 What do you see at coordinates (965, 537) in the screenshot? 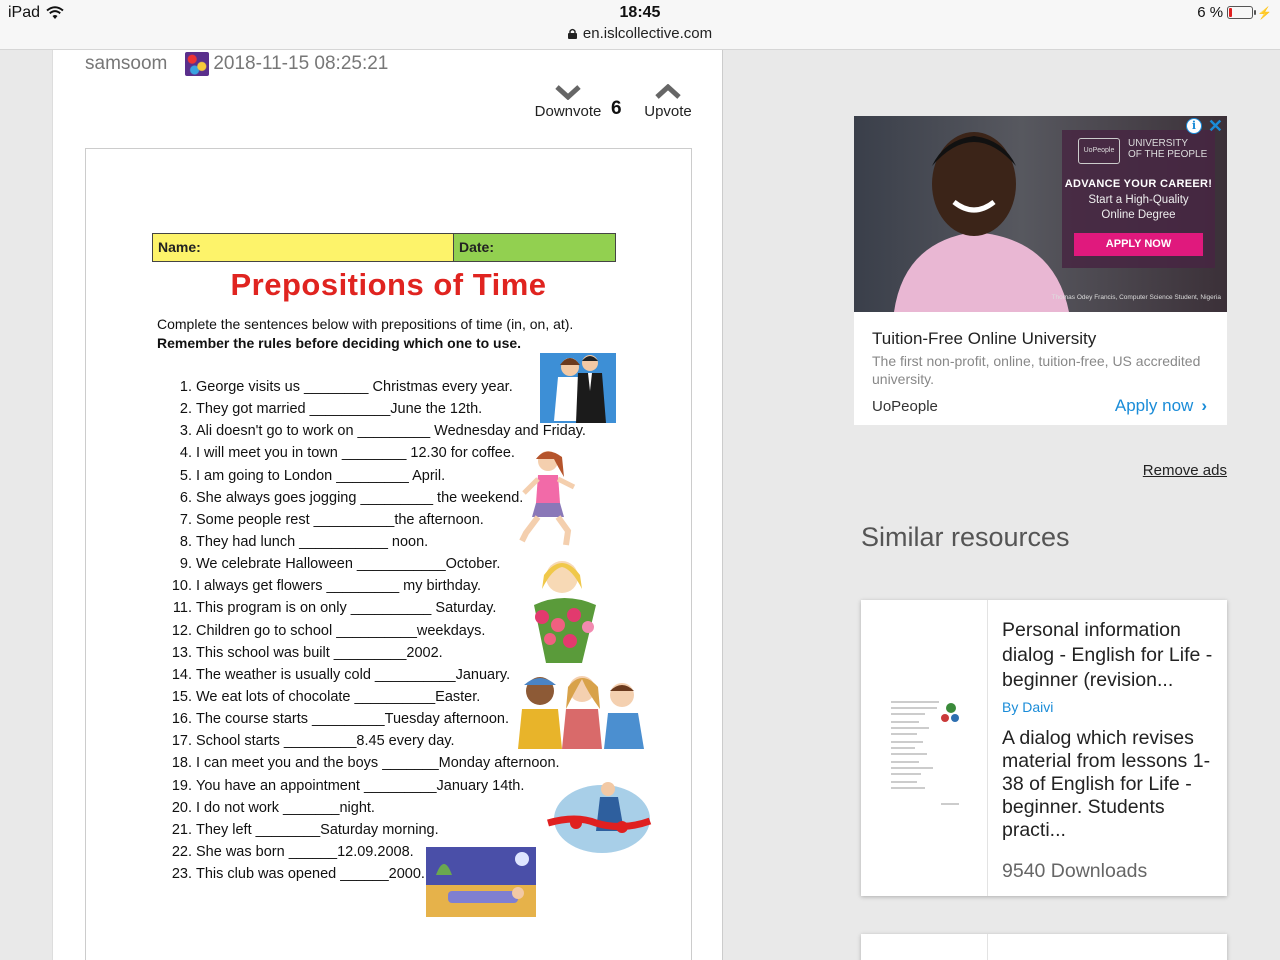
I see `similar-resources-heading: Similar resources` at bounding box center [965, 537].